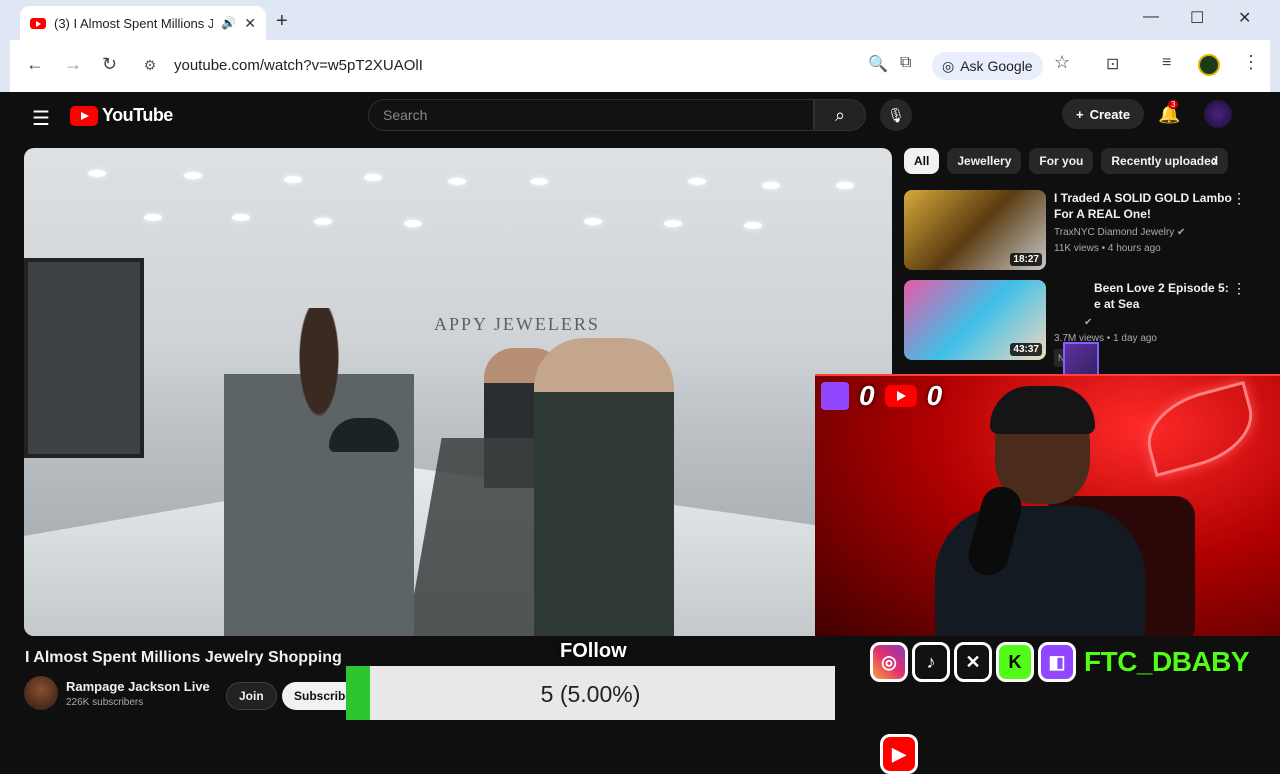 The height and width of the screenshot is (774, 1280). Describe the element at coordinates (1057, 662) in the screenshot. I see `twitch-social-icon: ◧` at that location.